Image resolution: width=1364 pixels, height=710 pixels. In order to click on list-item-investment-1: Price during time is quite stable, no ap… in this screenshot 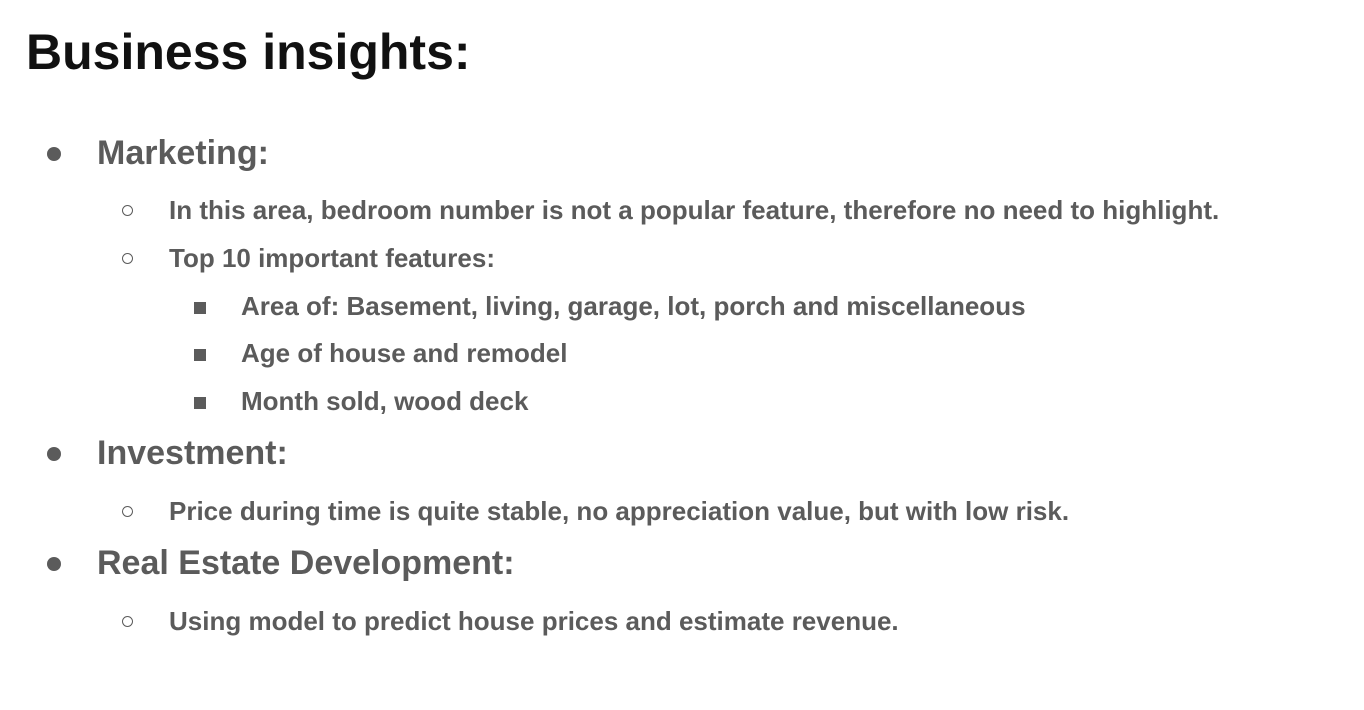, I will do `click(619, 511)`.